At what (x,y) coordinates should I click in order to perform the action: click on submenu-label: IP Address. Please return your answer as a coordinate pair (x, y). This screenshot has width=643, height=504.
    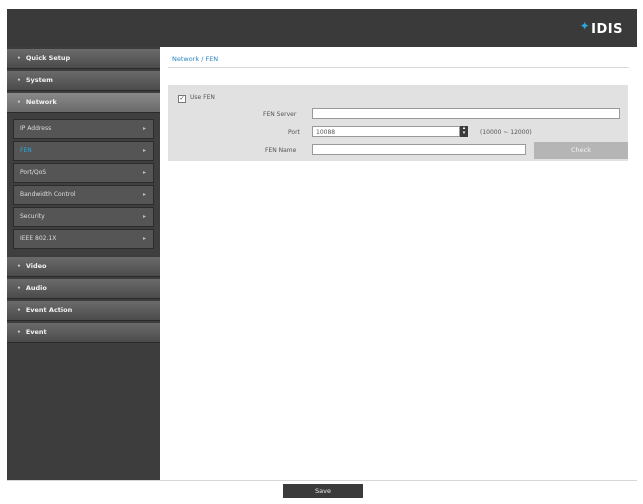
    Looking at the image, I should click on (36, 128).